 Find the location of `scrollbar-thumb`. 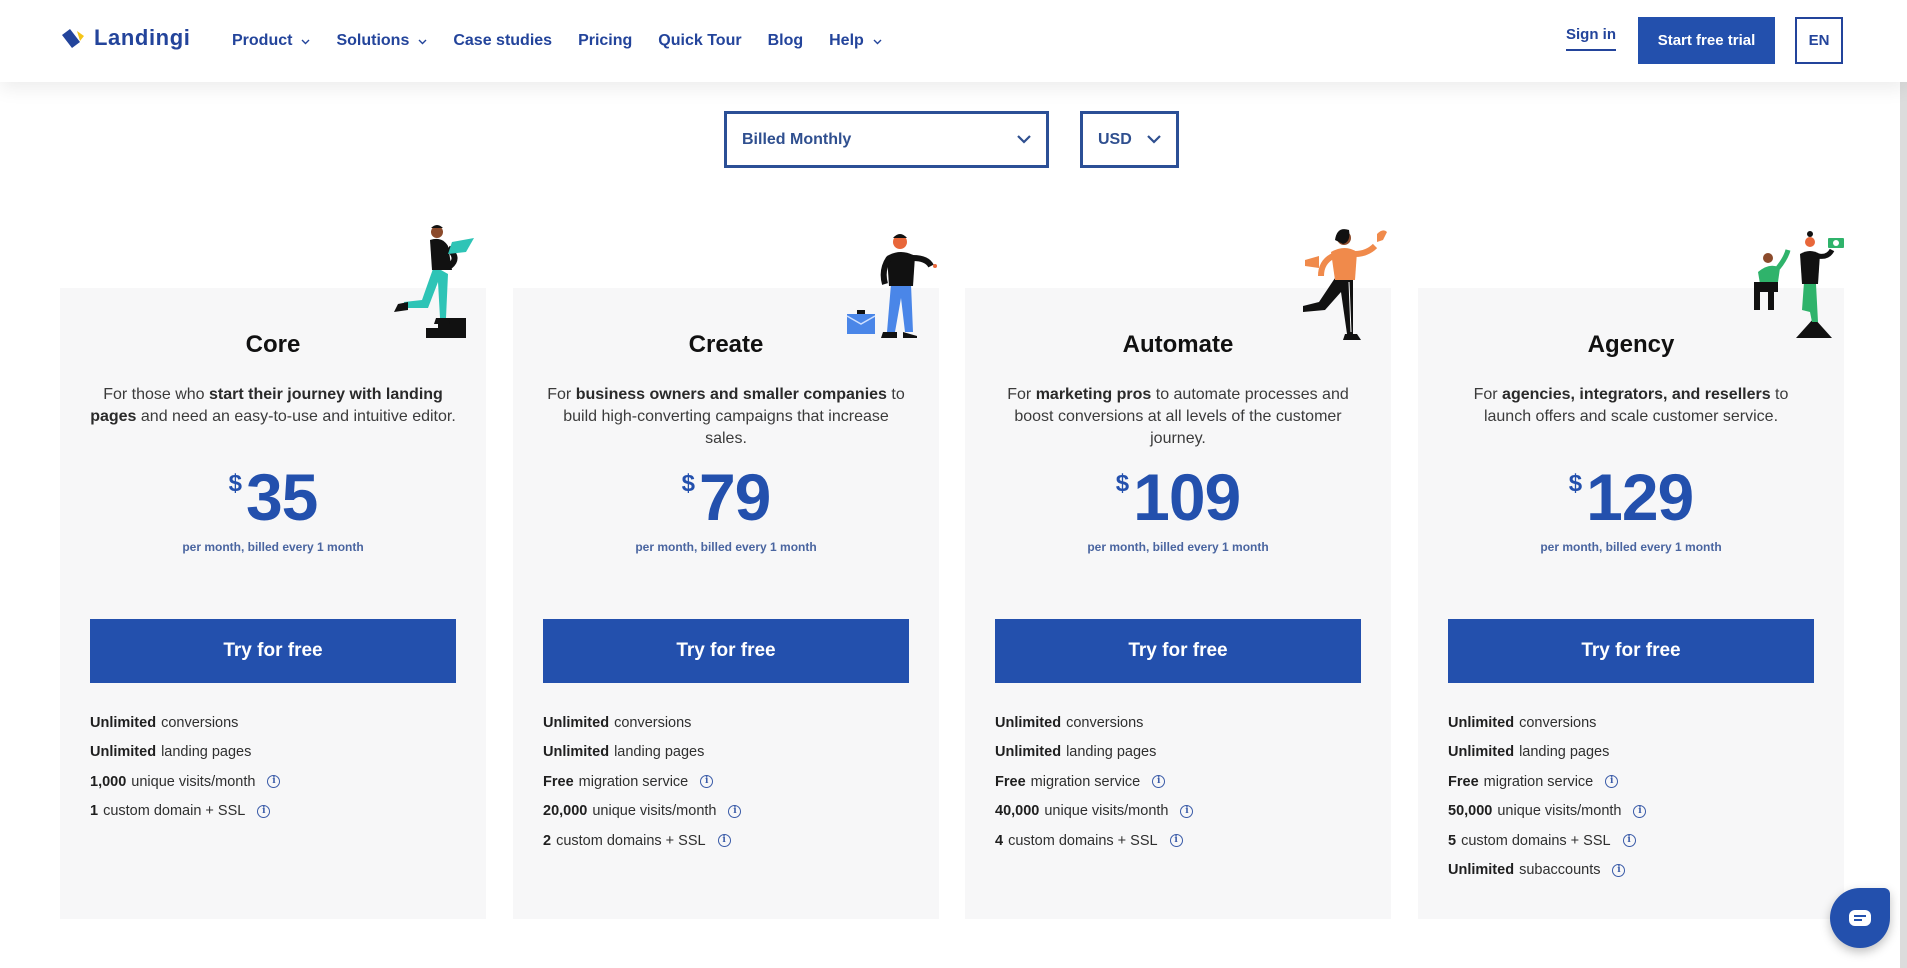

scrollbar-thumb is located at coordinates (1903, 510).